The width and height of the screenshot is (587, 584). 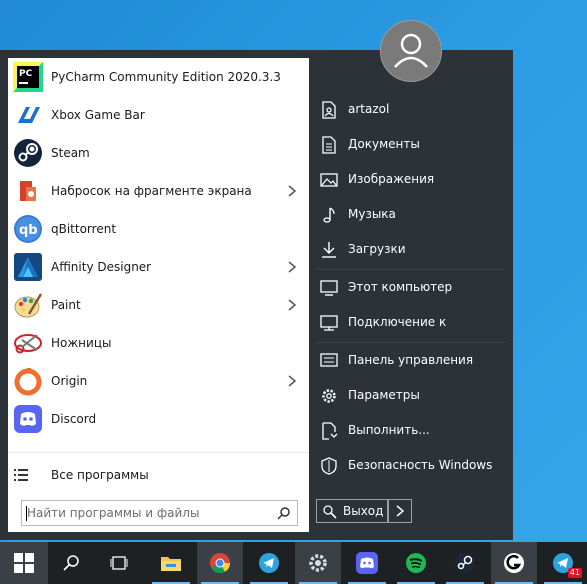 I want to click on pycharm-icon: PC, so click(x=28, y=77).